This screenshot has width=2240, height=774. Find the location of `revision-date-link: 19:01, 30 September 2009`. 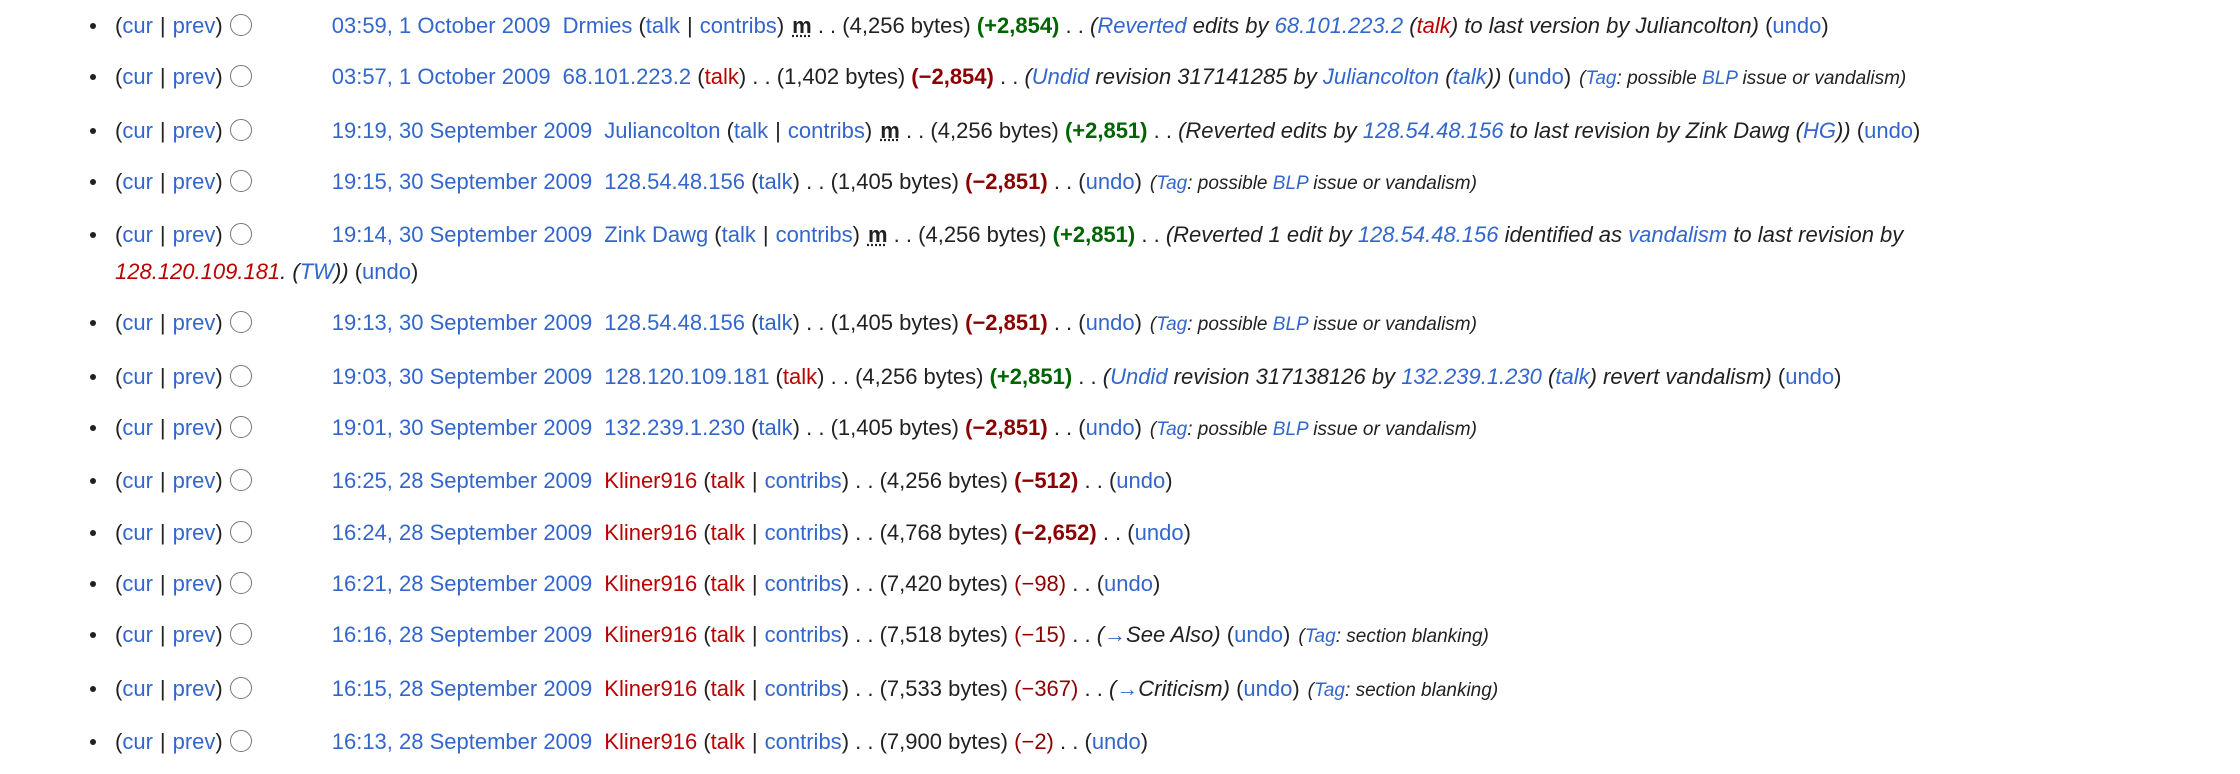

revision-date-link: 19:01, 30 September 2009 is located at coordinates (462, 427).